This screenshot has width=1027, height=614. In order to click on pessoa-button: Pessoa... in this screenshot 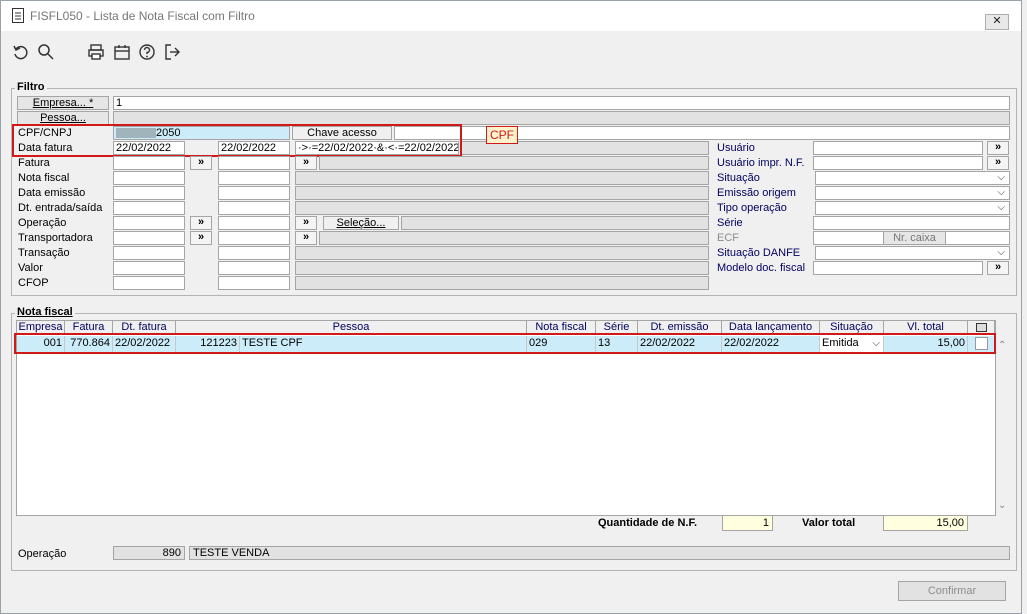, I will do `click(63, 118)`.